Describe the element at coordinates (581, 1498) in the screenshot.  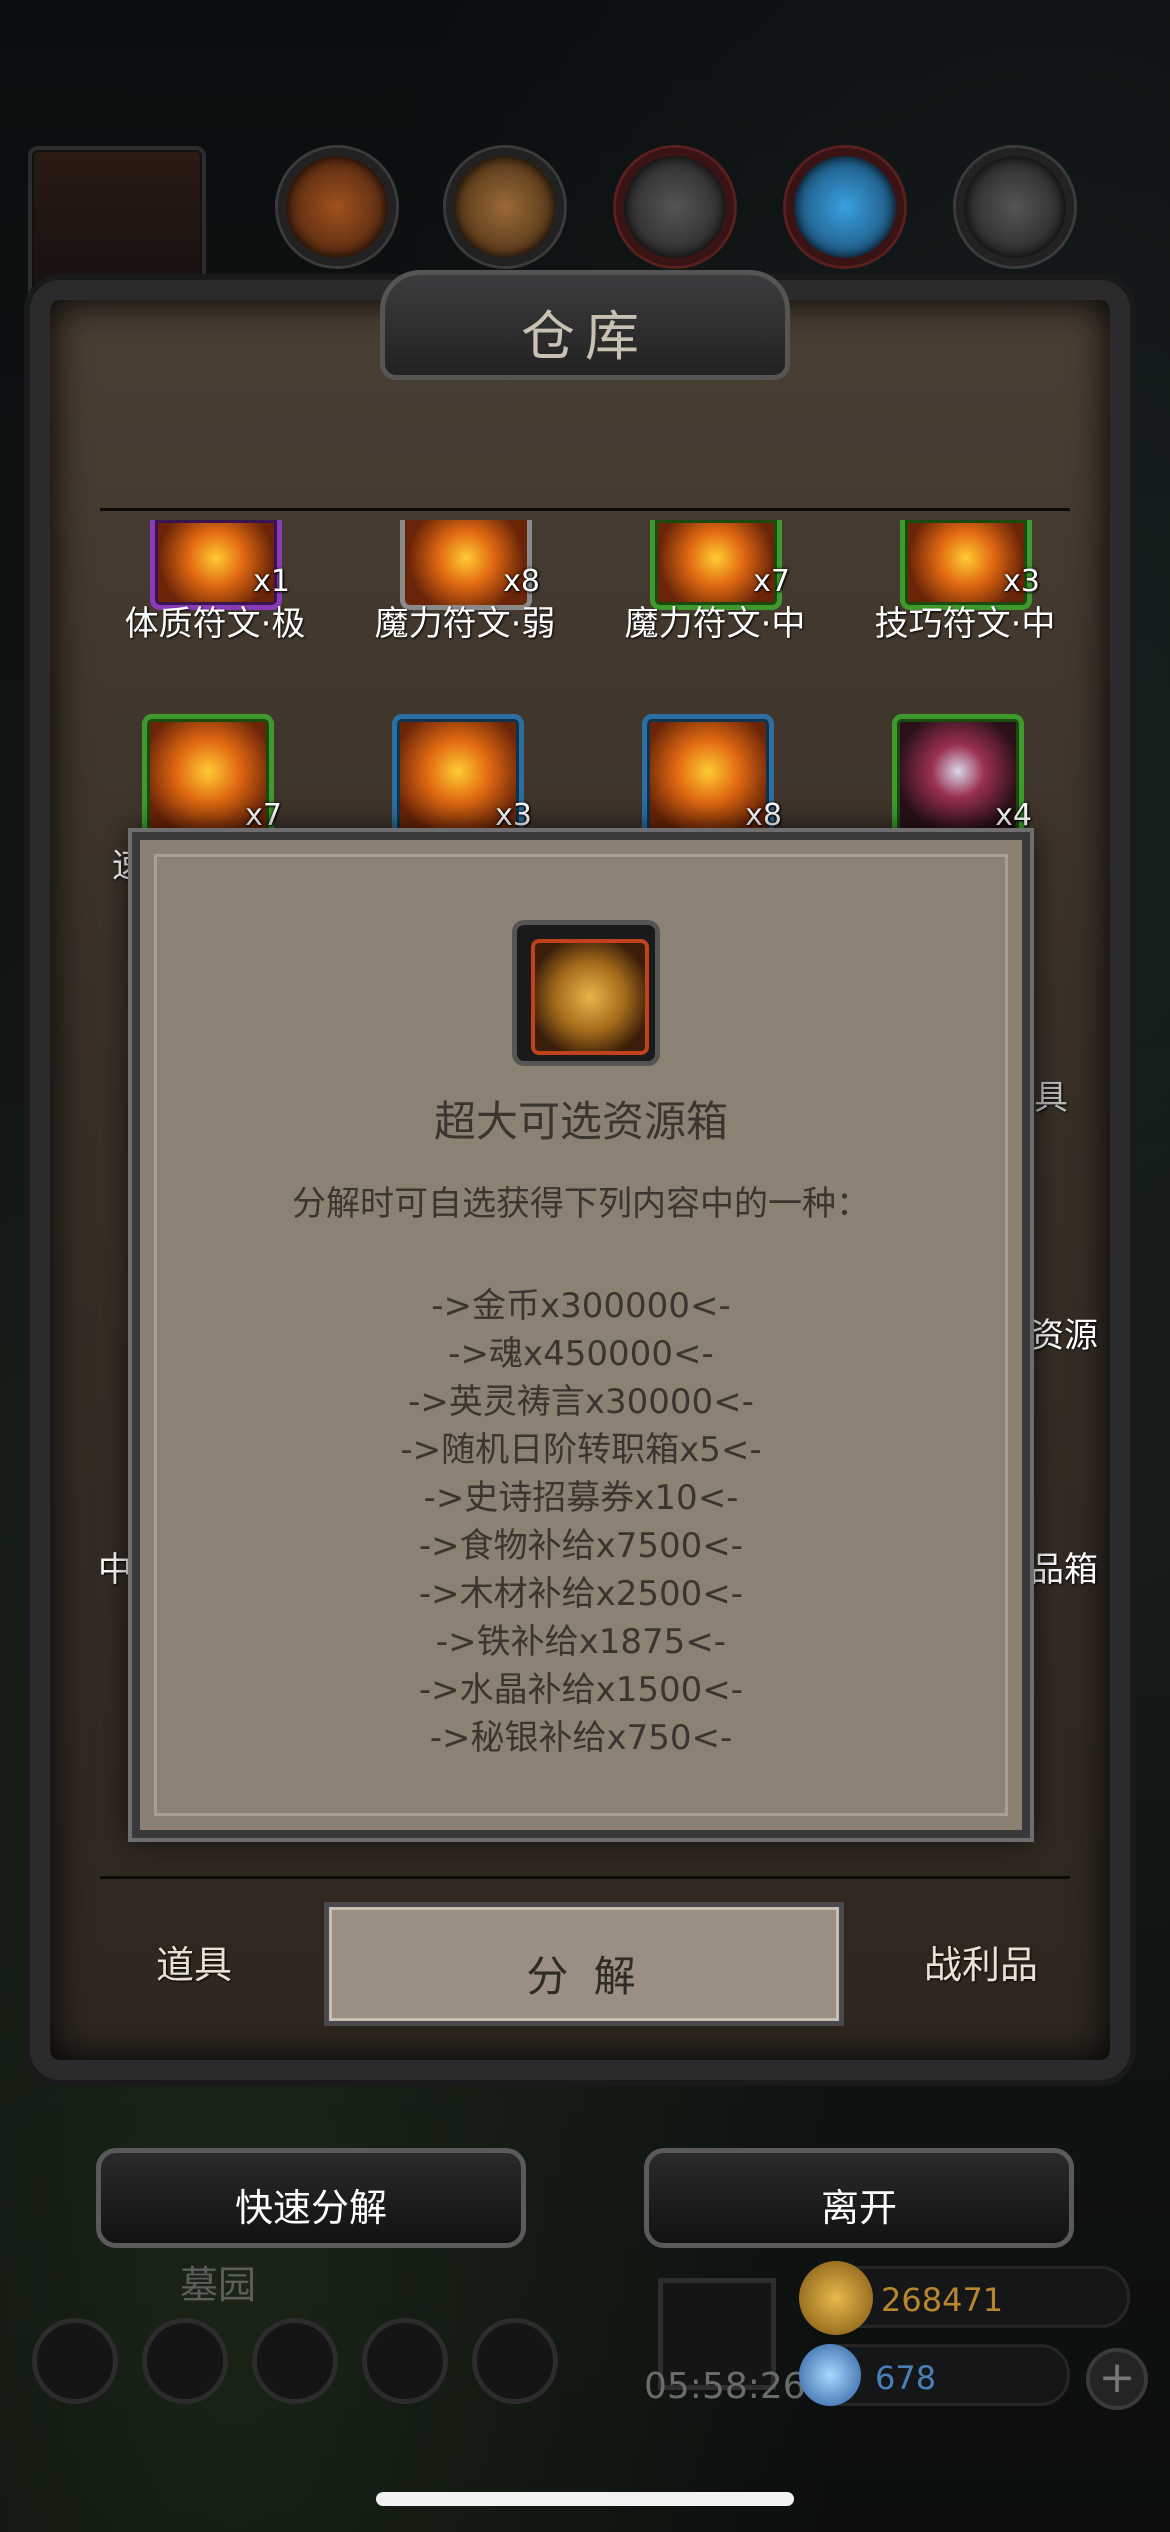
I see `reward-option: ->史诗招募券x10<-` at that location.